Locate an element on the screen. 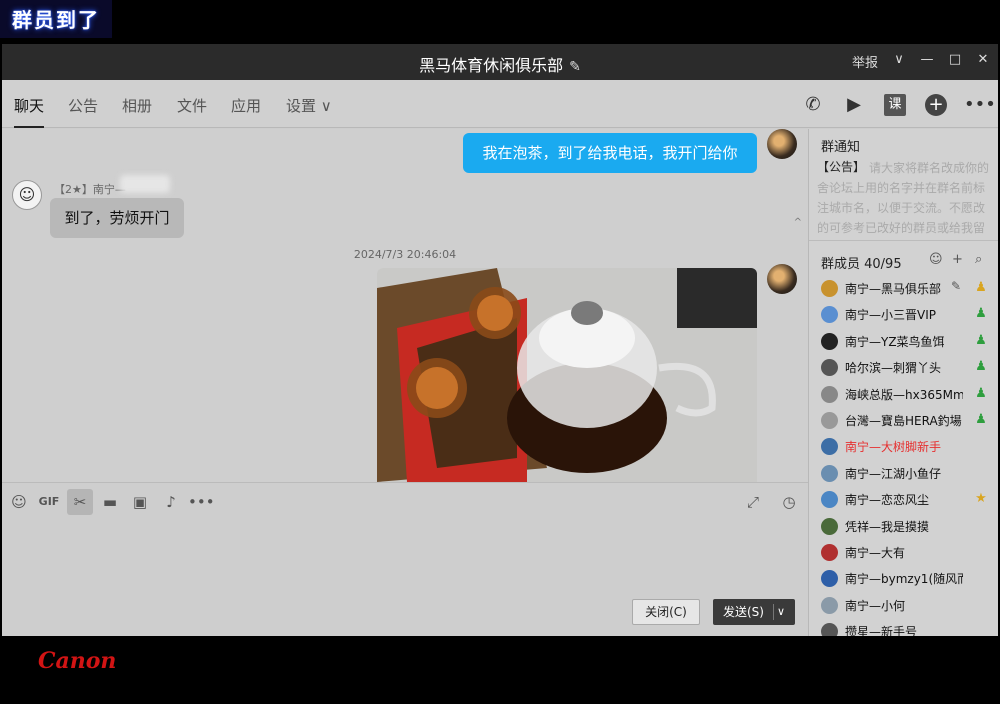  member-name: 南宁—大有 is located at coordinates (875, 553).